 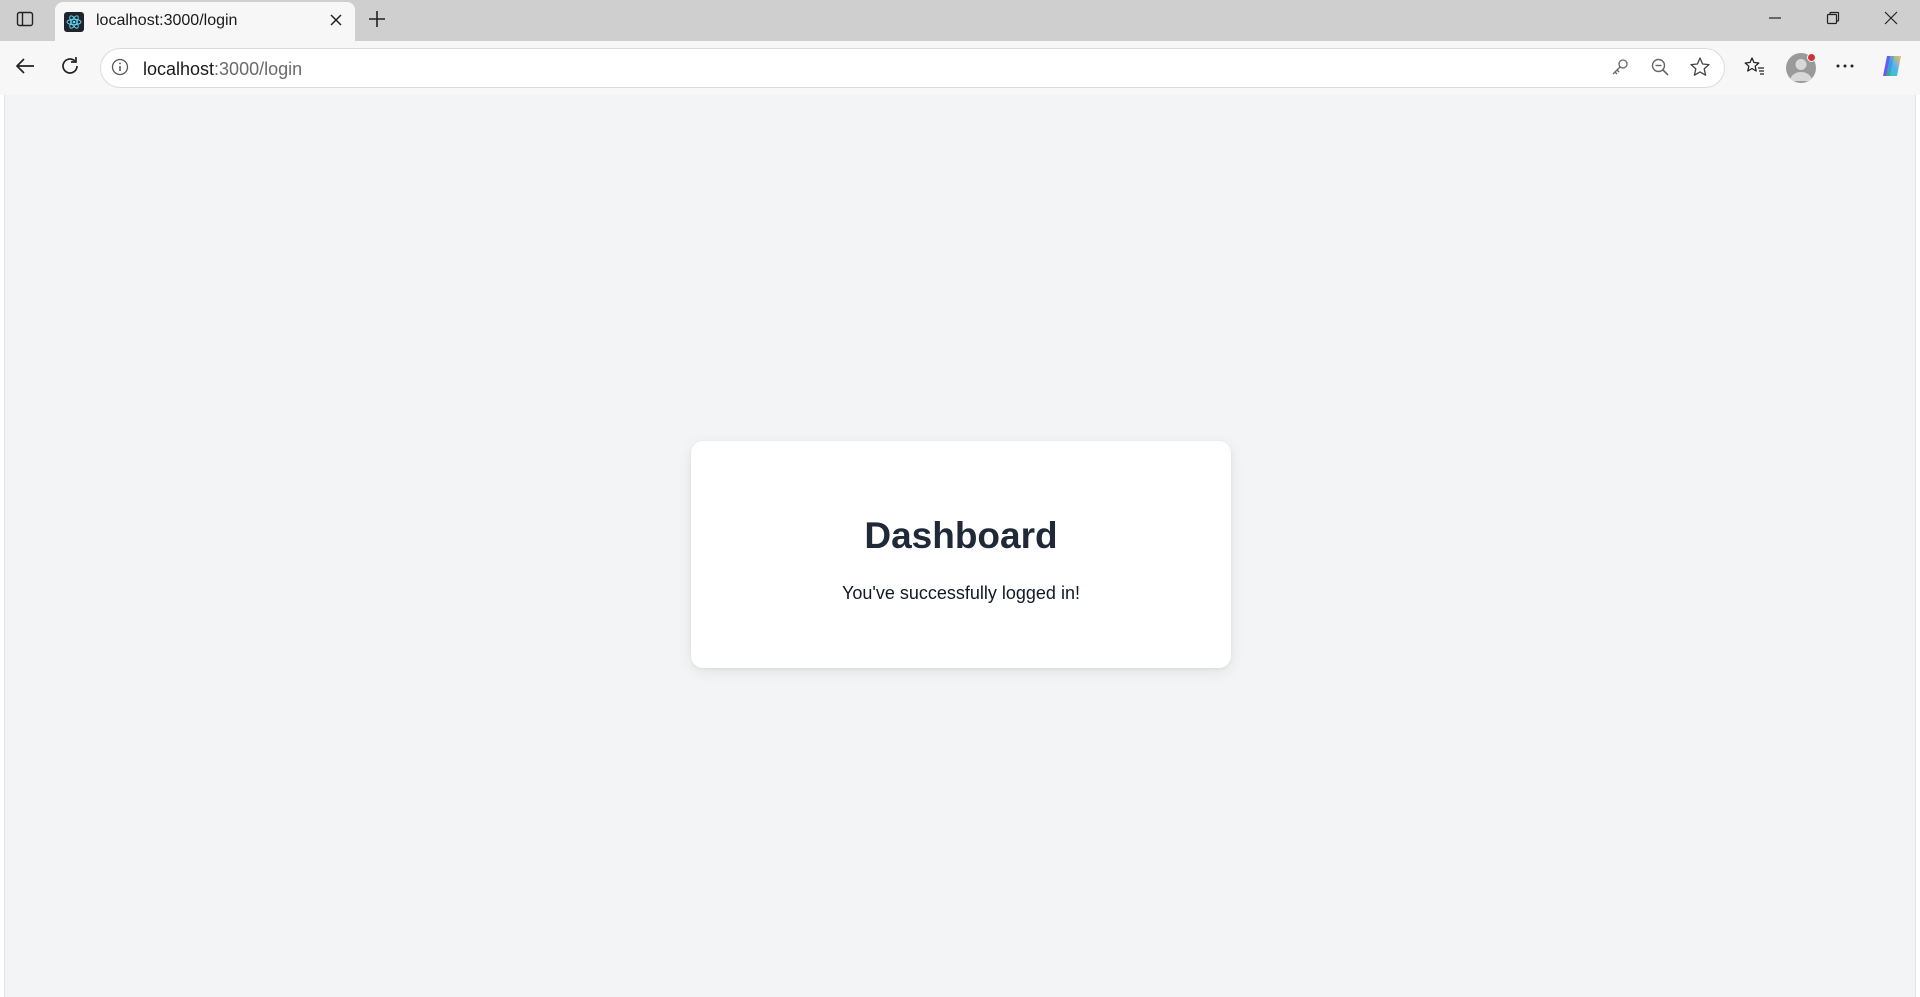 I want to click on browser-toolbar: localhost:3000/login, so click(x=960, y=68).